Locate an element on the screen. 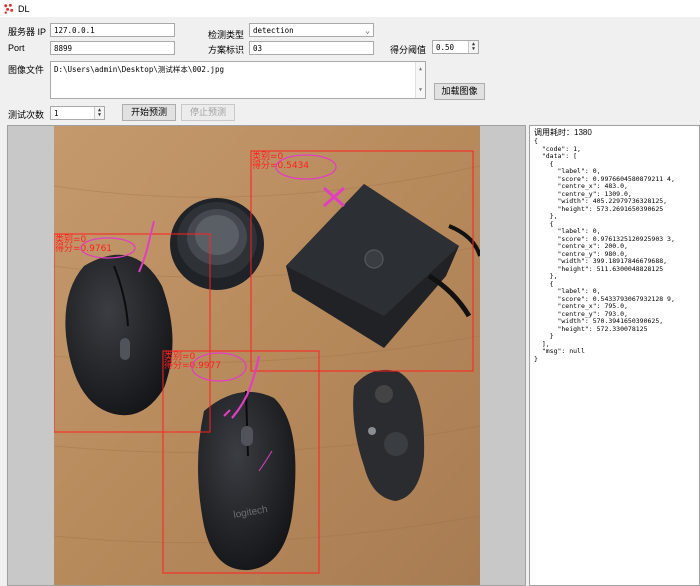 The height and width of the screenshot is (586, 700). textarea-scrollbar: ▲ ▼ is located at coordinates (420, 80).